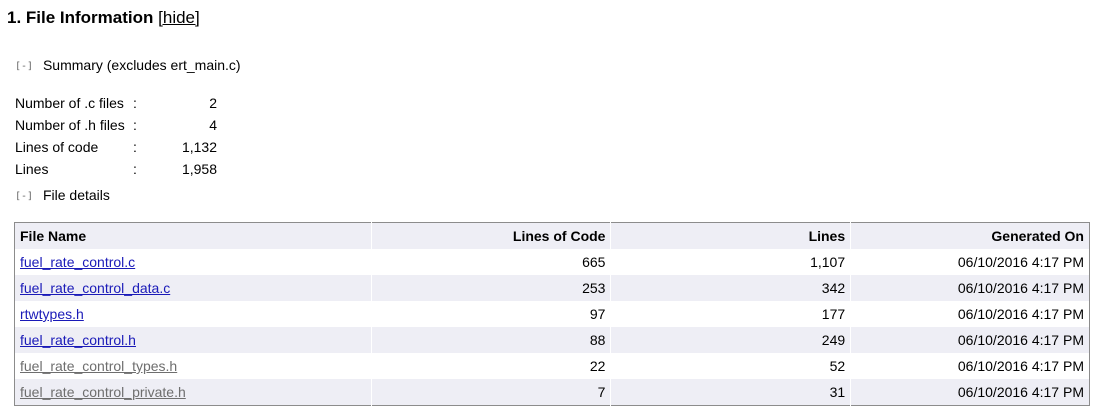 This screenshot has height=416, width=1097. Describe the element at coordinates (199, 169) in the screenshot. I see `summary-value: 1,958` at that location.